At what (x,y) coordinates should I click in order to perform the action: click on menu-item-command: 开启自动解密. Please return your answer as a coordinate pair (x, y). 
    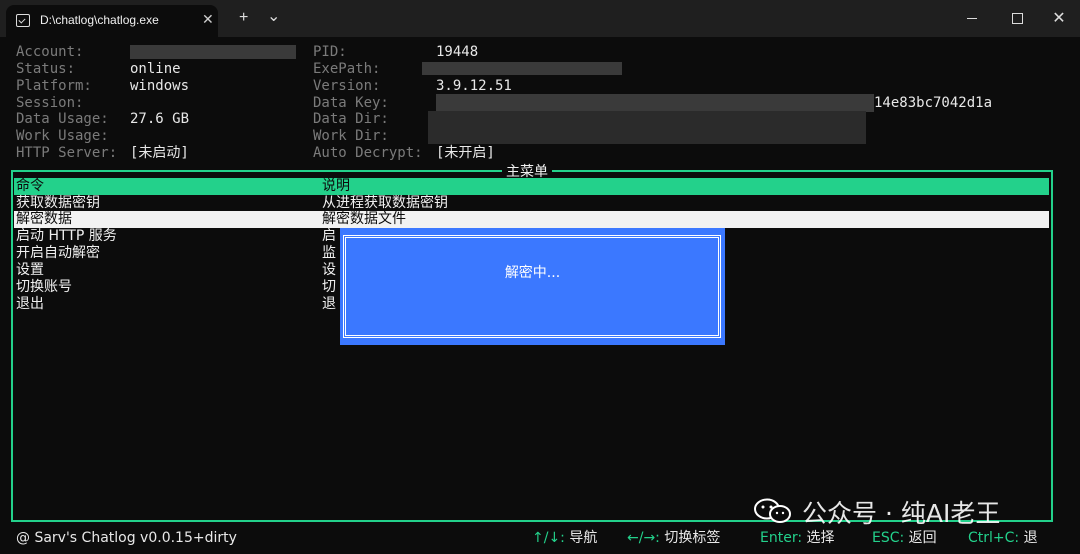
    Looking at the image, I should click on (58, 253).